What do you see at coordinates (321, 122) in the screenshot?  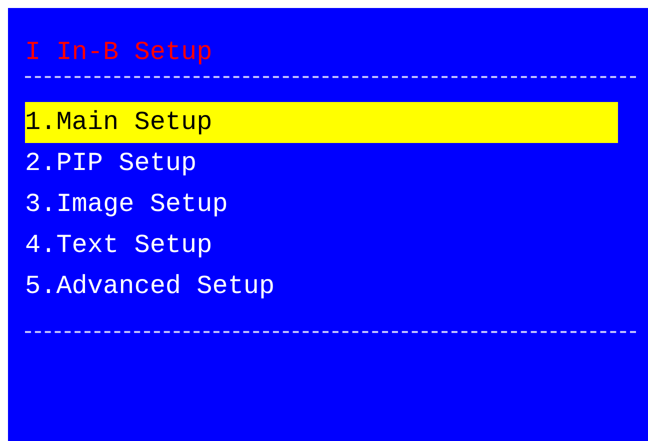 I see `menu-item: 1.Main Setup` at bounding box center [321, 122].